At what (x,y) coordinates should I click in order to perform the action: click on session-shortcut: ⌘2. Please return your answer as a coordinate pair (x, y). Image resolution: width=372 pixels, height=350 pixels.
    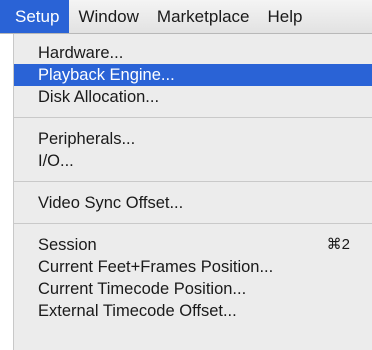
    Looking at the image, I should click on (338, 244).